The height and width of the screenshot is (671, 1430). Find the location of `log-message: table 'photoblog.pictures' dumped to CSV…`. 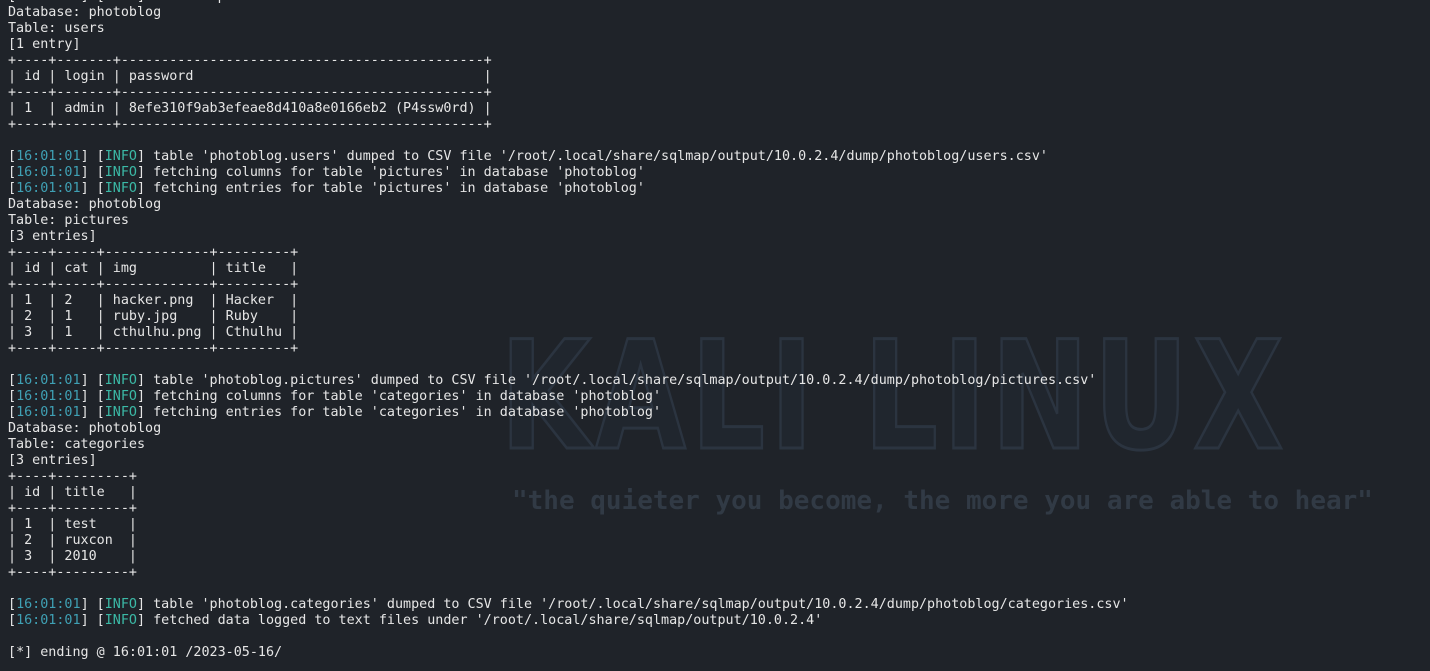

log-message: table 'photoblog.pictures' dumped to CSV… is located at coordinates (621, 380).